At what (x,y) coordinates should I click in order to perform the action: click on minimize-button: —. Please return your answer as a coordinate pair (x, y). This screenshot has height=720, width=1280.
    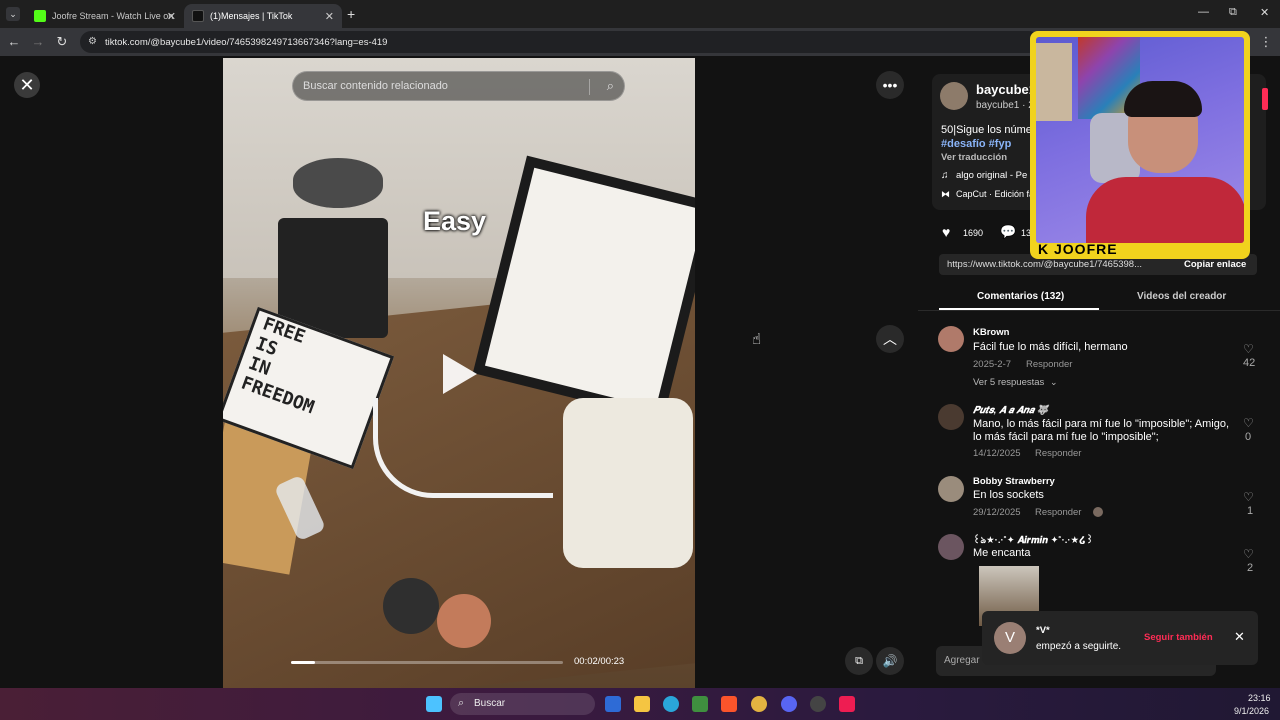
    Looking at the image, I should click on (1203, 12).